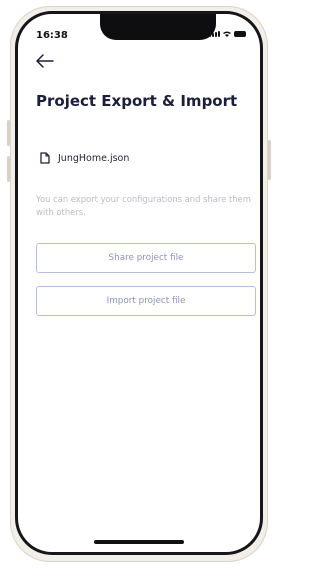 The width and height of the screenshot is (320, 570). What do you see at coordinates (146, 301) in the screenshot?
I see `import-project-file-button: Import project file` at bounding box center [146, 301].